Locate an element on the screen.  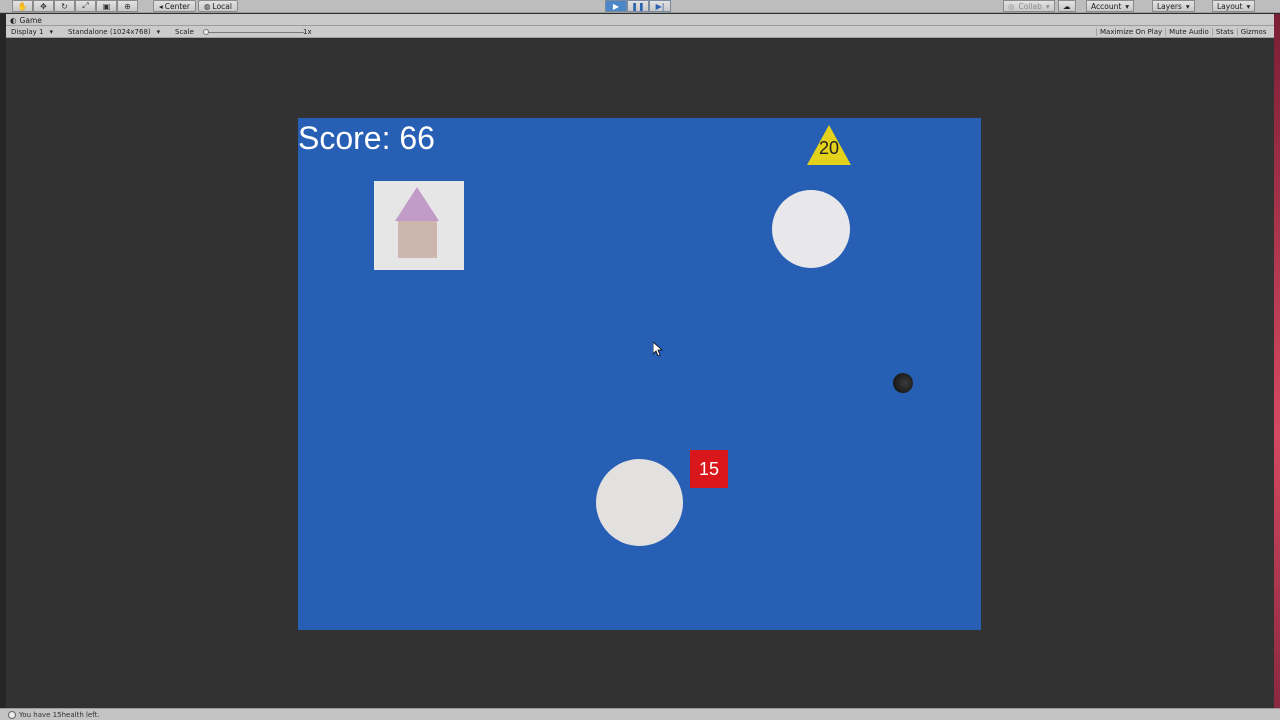
red-square-enemy: 15 is located at coordinates (709, 469).